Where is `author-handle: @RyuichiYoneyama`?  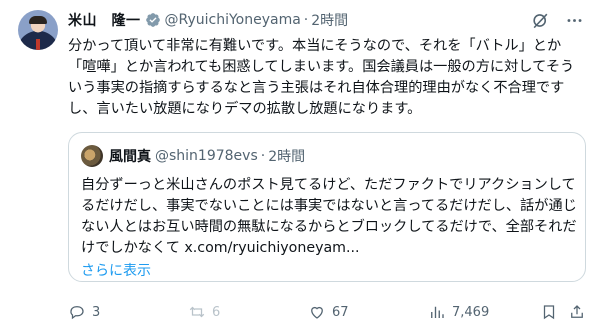 author-handle: @RyuichiYoneyama is located at coordinates (233, 20).